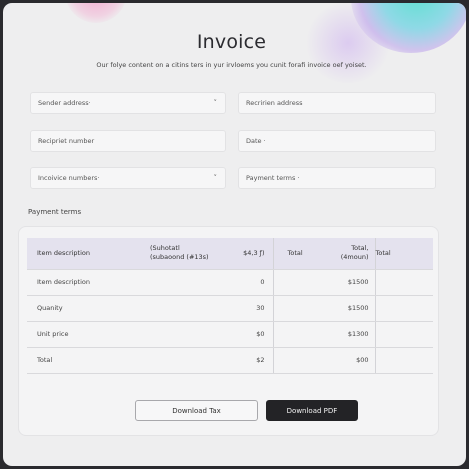  I want to click on payment-terms-label: Payment terms ·, so click(273, 178).